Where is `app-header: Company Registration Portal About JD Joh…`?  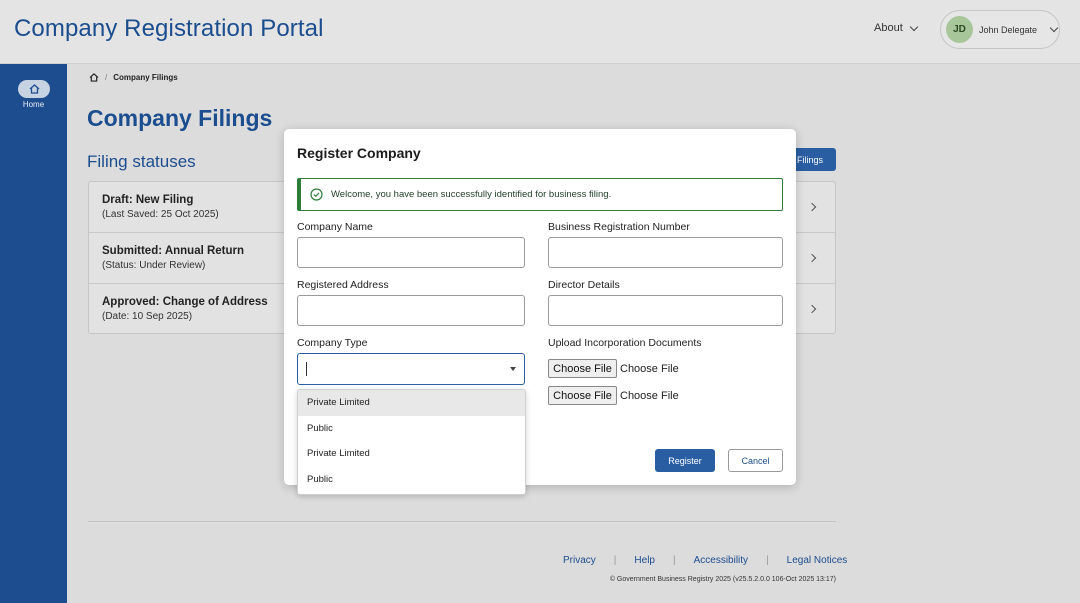
app-header: Company Registration Portal About JD Joh… is located at coordinates (540, 32).